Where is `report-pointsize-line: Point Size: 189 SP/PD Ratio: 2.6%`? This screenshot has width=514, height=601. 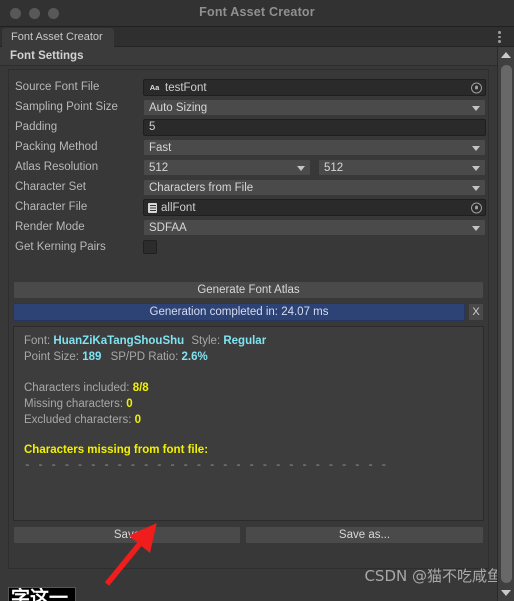
report-pointsize-line: Point Size: 189 SP/PD Ratio: 2.6% is located at coordinates (116, 357).